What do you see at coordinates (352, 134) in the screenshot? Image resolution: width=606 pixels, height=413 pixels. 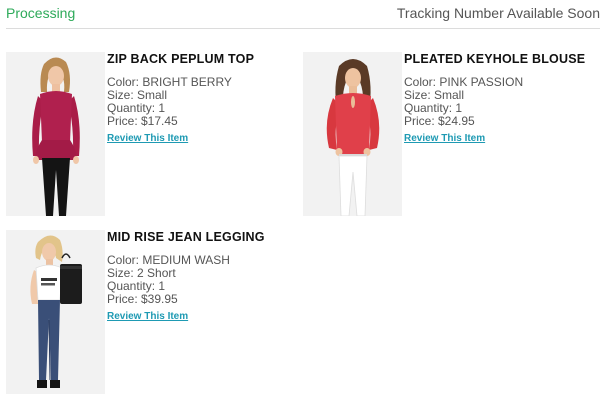 I see `product-image-keyhole-blouse` at bounding box center [352, 134].